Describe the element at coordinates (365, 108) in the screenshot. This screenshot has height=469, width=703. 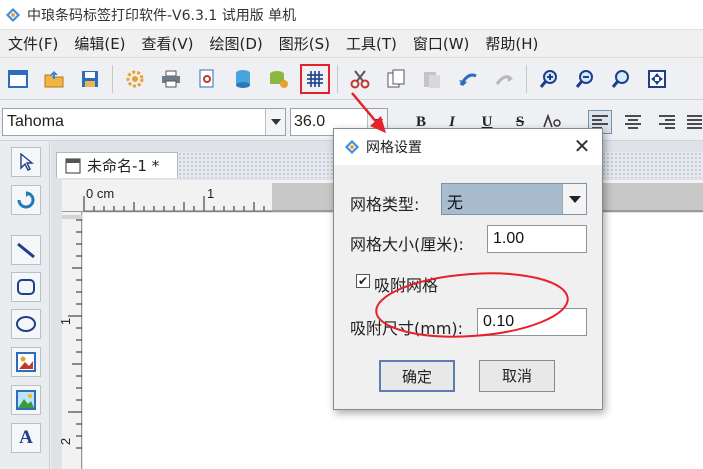
I see `annotation-arrow` at that location.